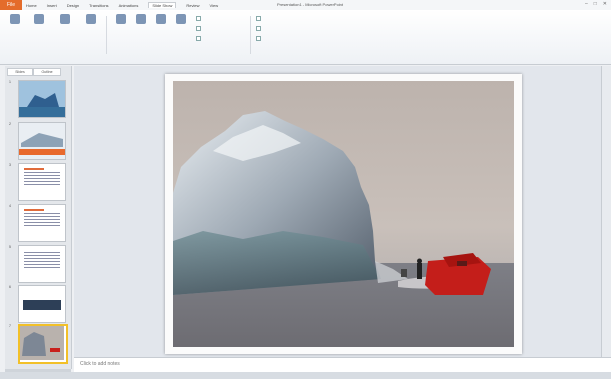 The image size is (611, 379). I want to click on slide-number: 6, so click(10, 287).